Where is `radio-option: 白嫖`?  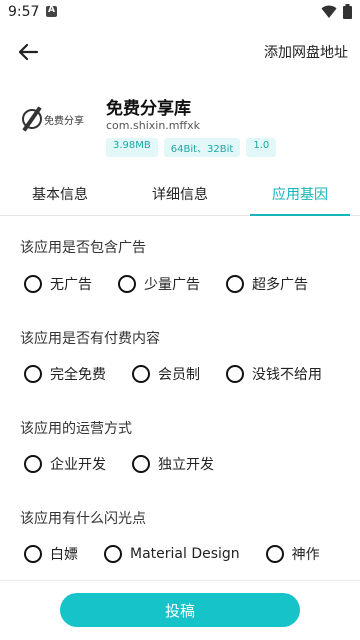 radio-option: 白嫖 is located at coordinates (51, 554).